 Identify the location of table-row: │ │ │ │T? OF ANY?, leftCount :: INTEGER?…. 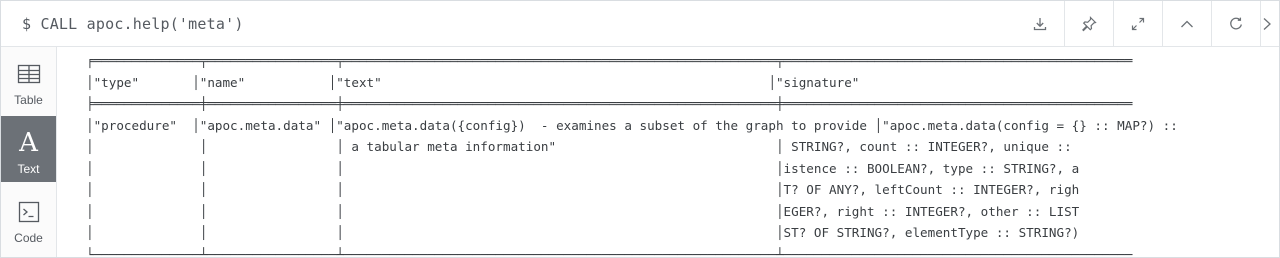
(583, 189).